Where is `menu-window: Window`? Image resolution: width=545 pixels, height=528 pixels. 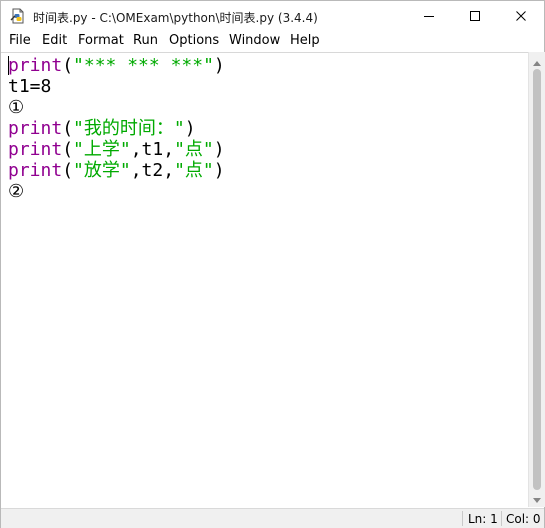 menu-window: Window is located at coordinates (254, 40).